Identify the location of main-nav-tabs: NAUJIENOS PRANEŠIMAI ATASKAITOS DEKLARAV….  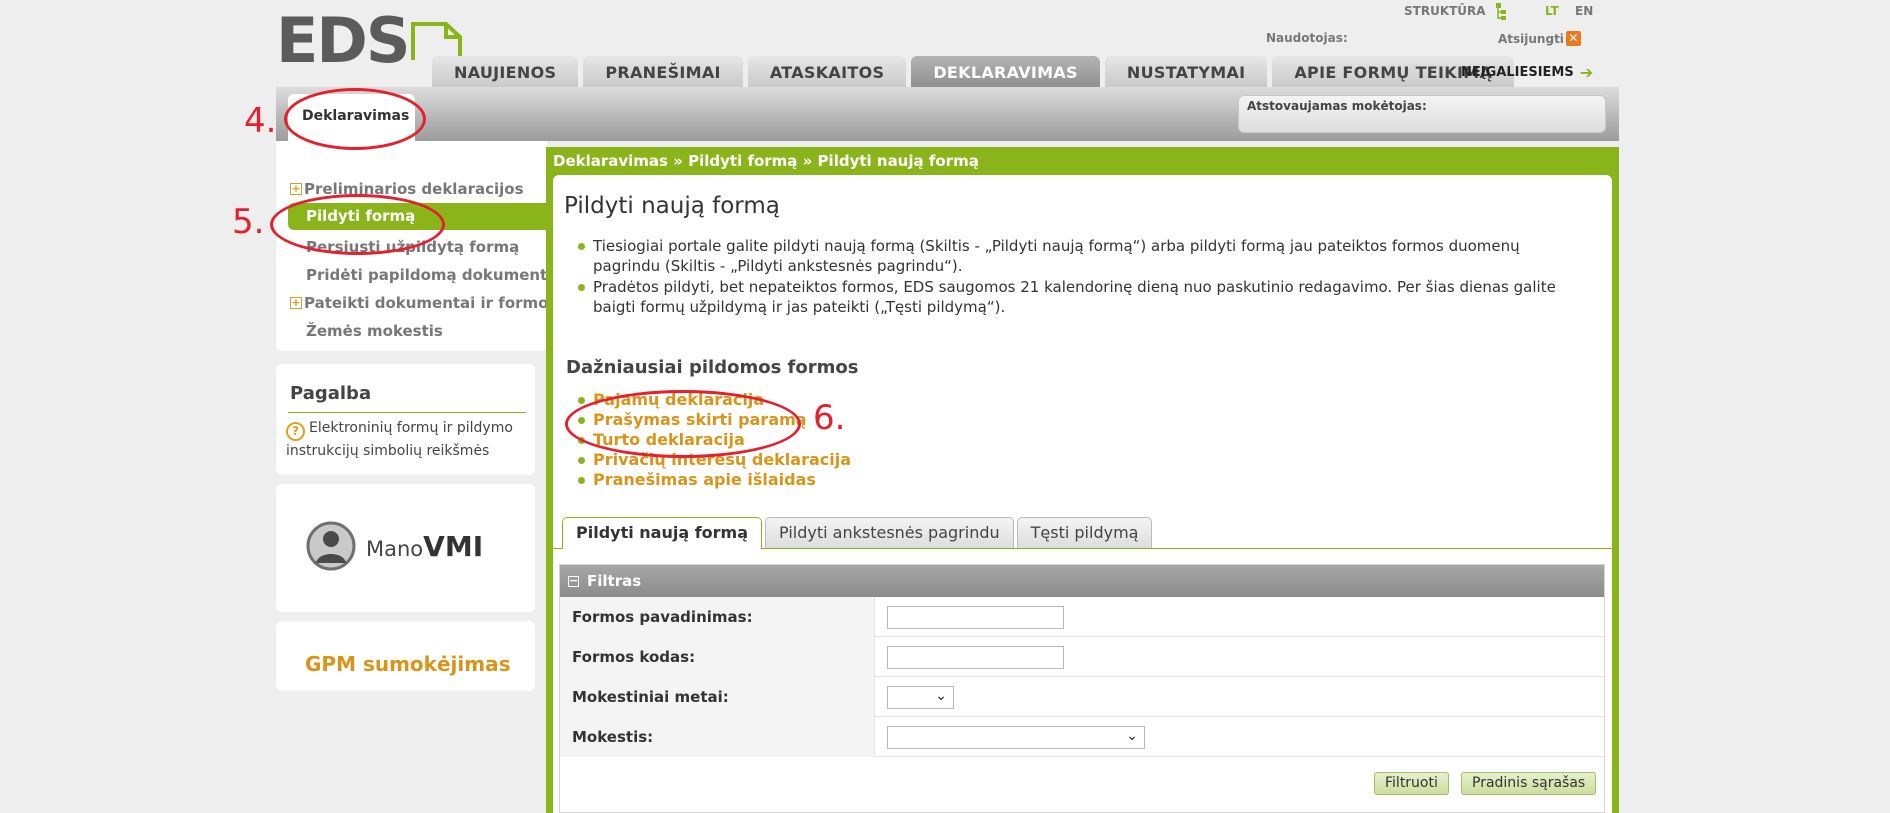
(973, 72).